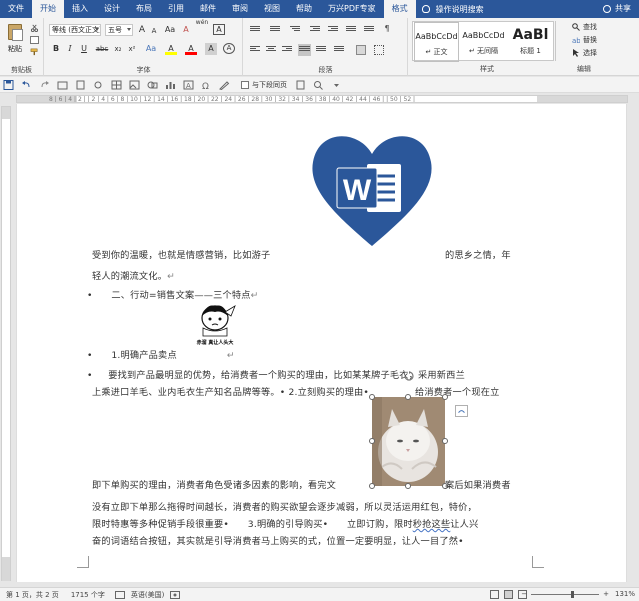 Image resolution: width=639 pixels, height=601 pixels. I want to click on spelling-flag-text: 秒抢这些, so click(432, 524).